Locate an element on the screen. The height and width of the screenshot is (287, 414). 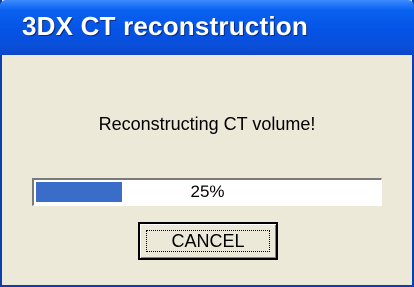
cancel-button-label: CANCEL is located at coordinates (208, 241).